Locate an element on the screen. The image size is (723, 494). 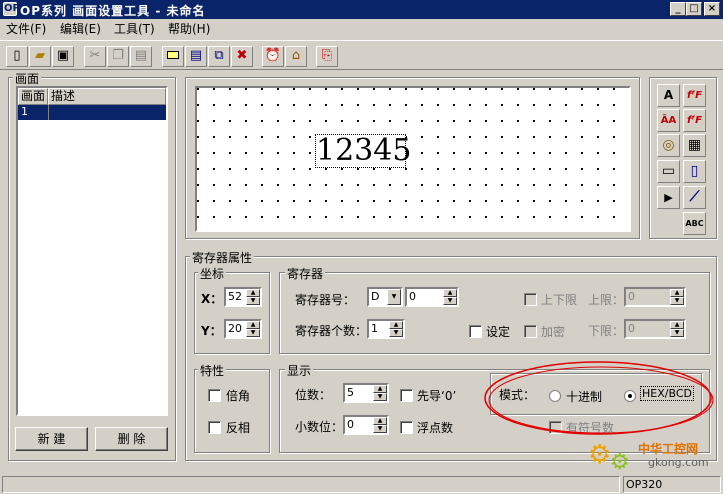
bar-tool-icon: ▯ is located at coordinates (694, 171).